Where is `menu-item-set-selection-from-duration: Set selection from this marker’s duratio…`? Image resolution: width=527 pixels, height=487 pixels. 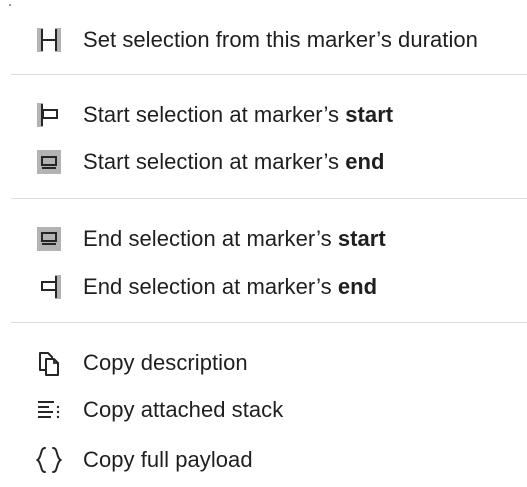 menu-item-set-selection-from-duration: Set selection from this marker’s duratio… is located at coordinates (263, 40).